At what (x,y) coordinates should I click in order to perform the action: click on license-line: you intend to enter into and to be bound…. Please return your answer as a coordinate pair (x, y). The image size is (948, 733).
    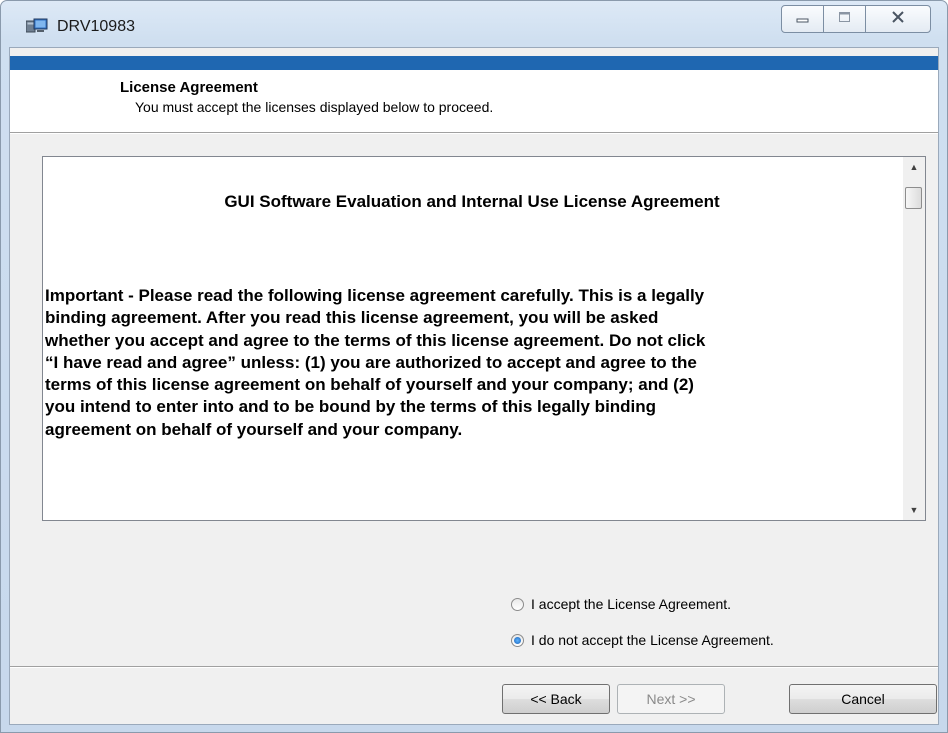
    Looking at the image, I should click on (351, 407).